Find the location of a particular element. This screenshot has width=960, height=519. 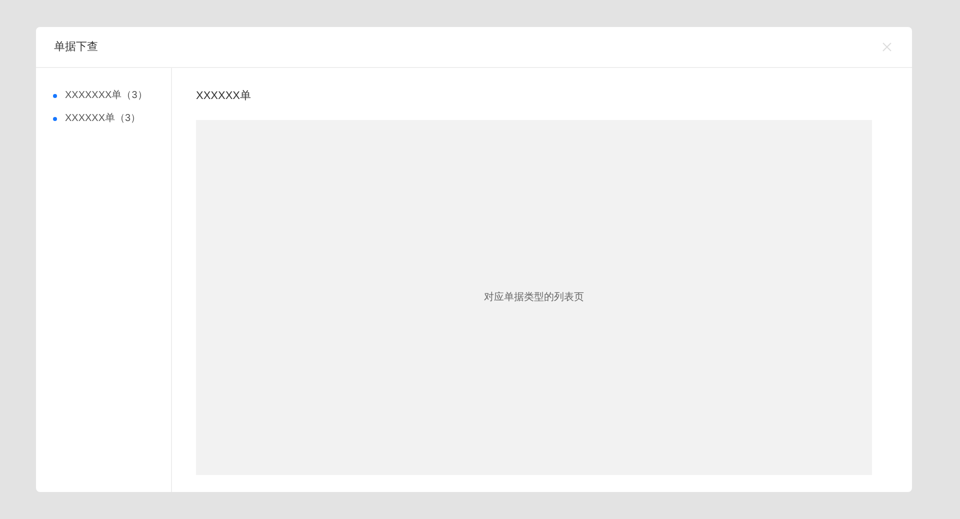

sidebar-item: XXXXXX单（3） is located at coordinates (112, 118).